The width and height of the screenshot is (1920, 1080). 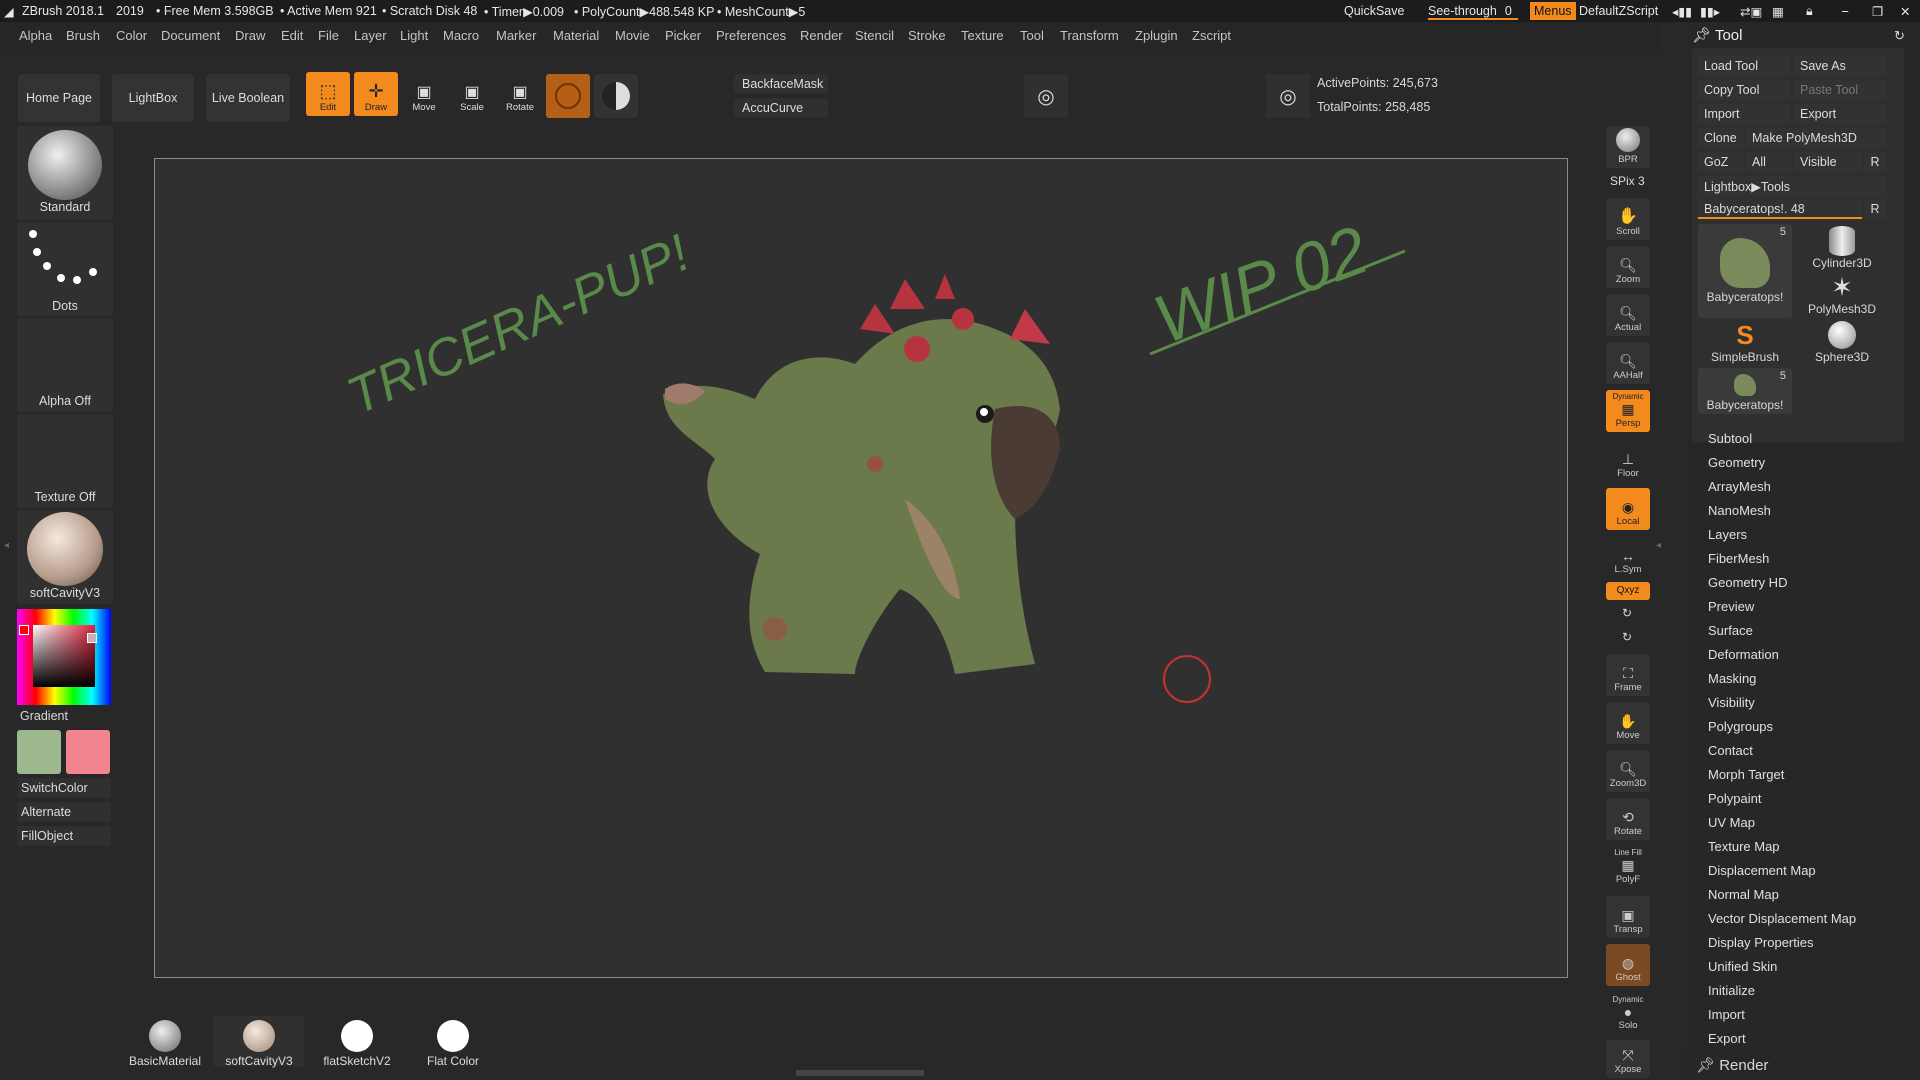 What do you see at coordinates (24, 630) in the screenshot?
I see `hue-handle` at bounding box center [24, 630].